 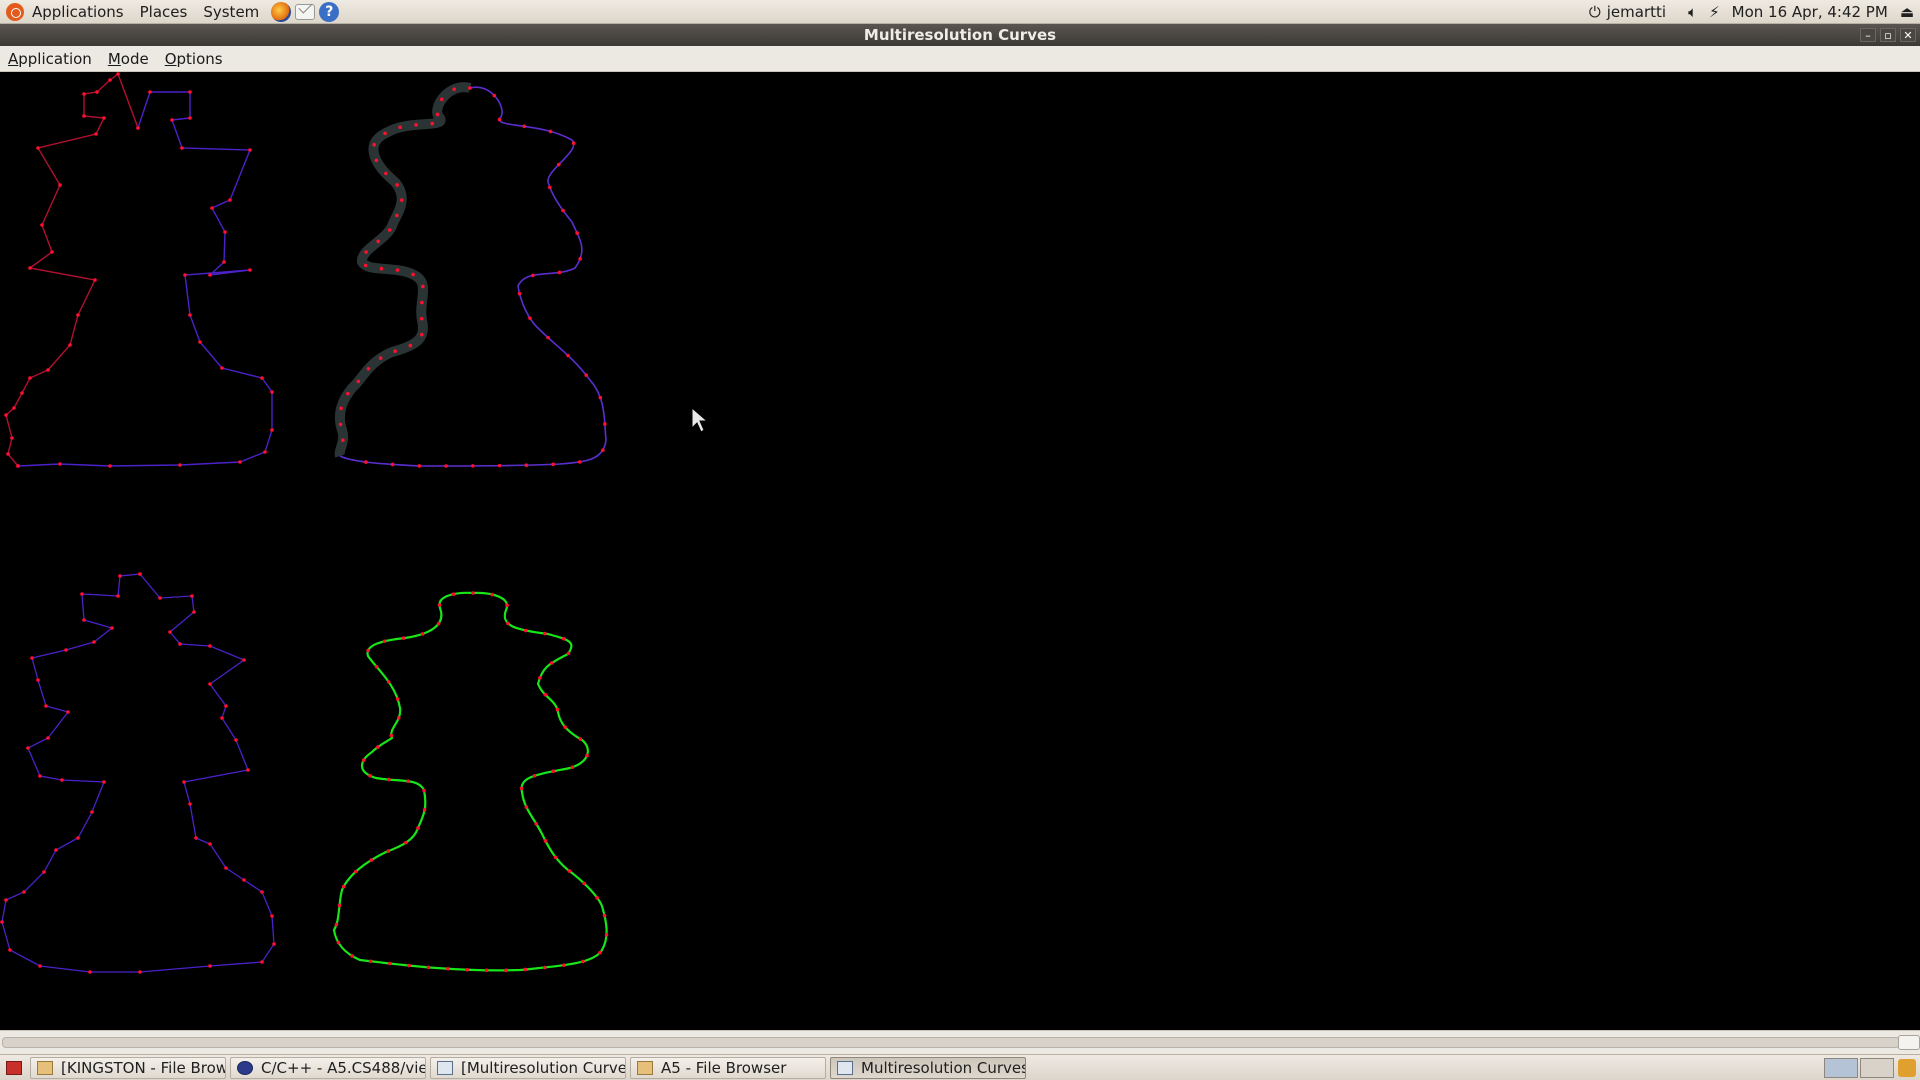 I want to click on clock: Mon 16 Apr, 4:42 PM, so click(x=1810, y=12).